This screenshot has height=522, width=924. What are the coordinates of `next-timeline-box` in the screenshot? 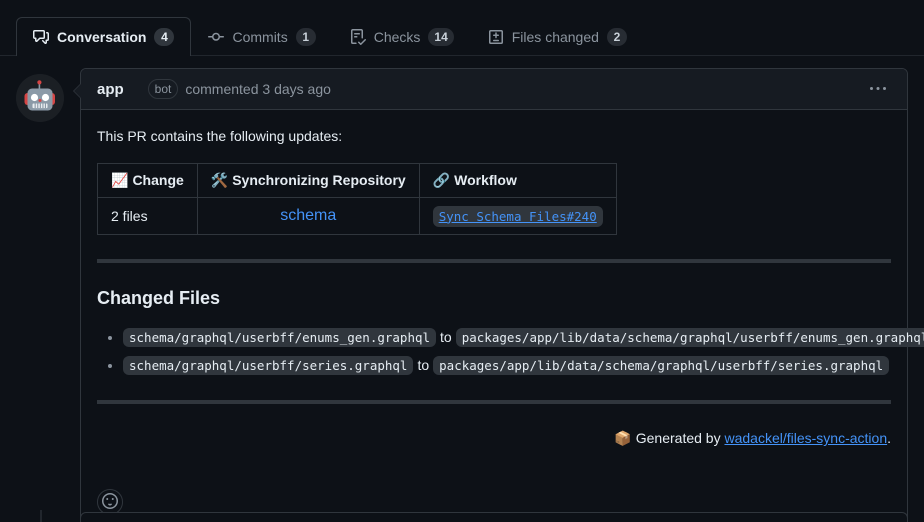 It's located at (494, 517).